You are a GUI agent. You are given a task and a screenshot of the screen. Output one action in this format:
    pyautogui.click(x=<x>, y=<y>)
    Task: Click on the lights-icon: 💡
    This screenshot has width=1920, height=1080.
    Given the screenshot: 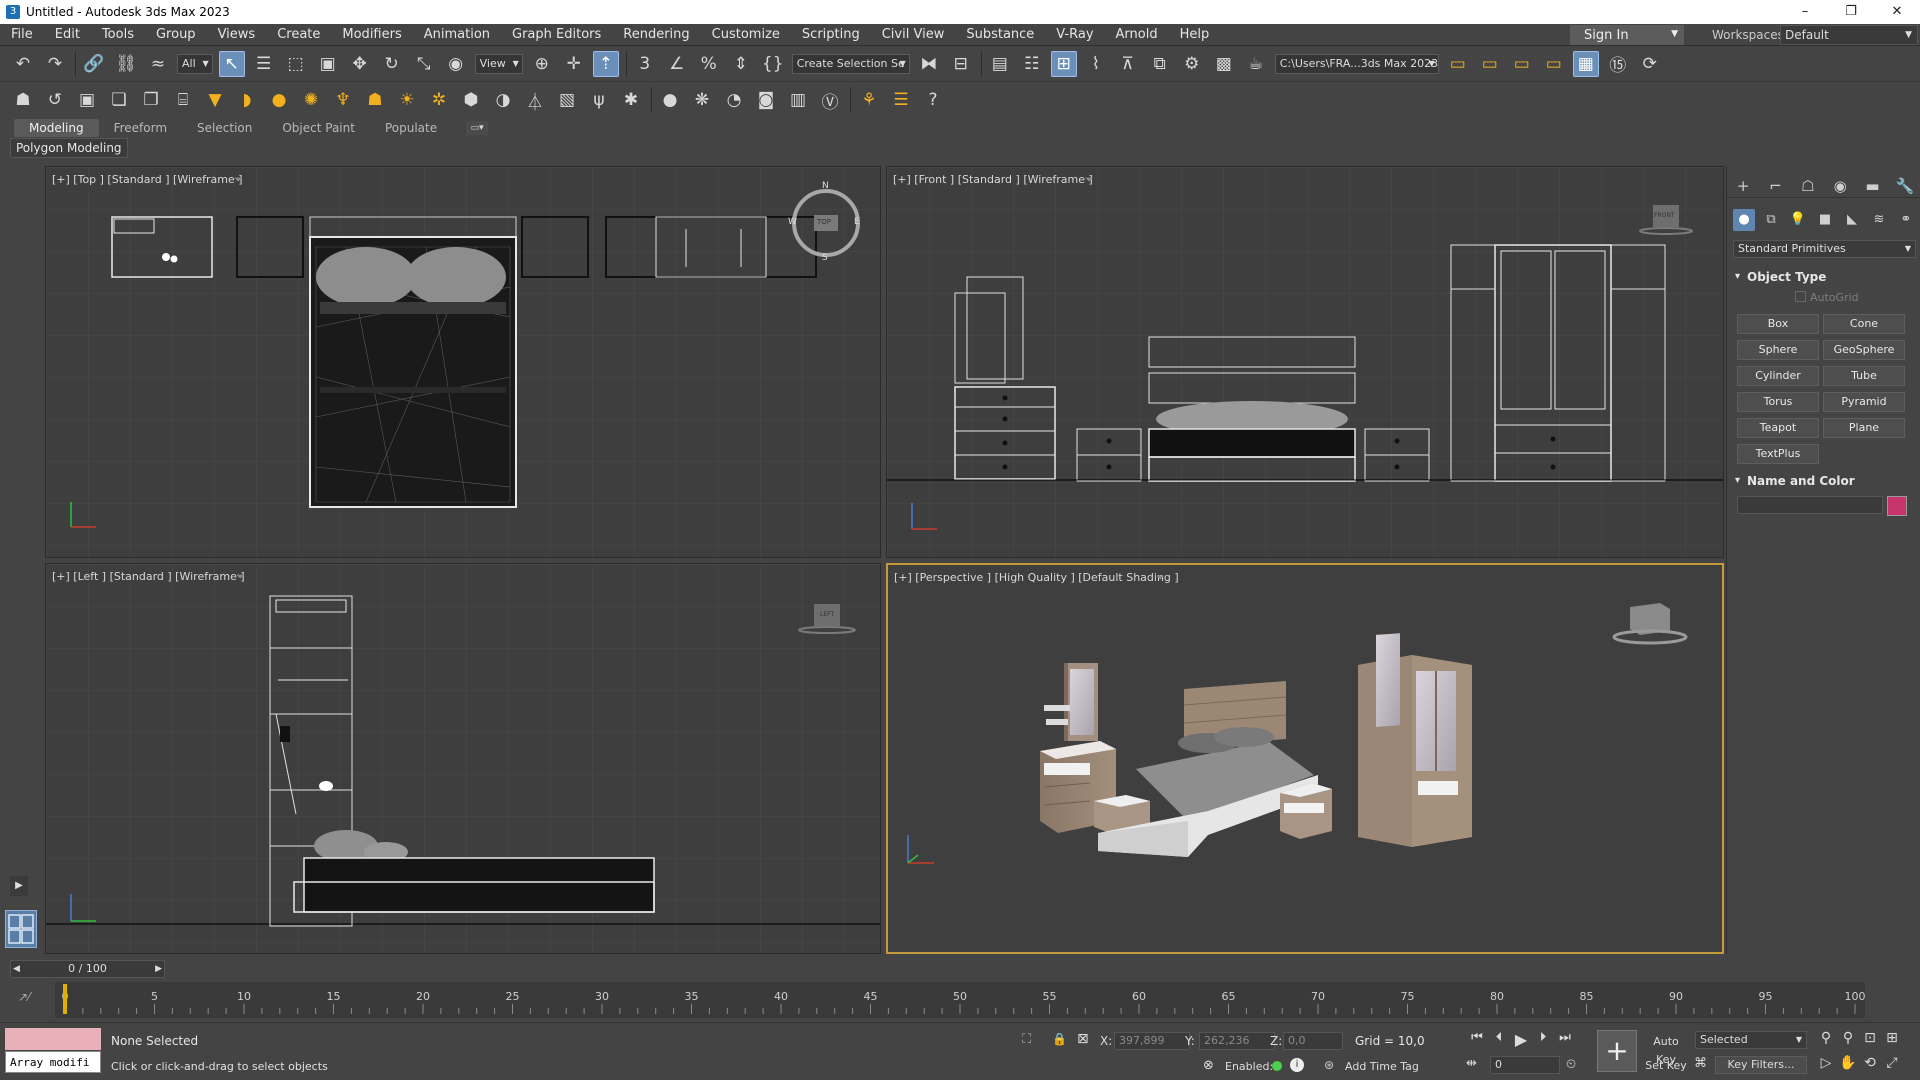 What is the action you would take?
    pyautogui.click(x=1798, y=220)
    